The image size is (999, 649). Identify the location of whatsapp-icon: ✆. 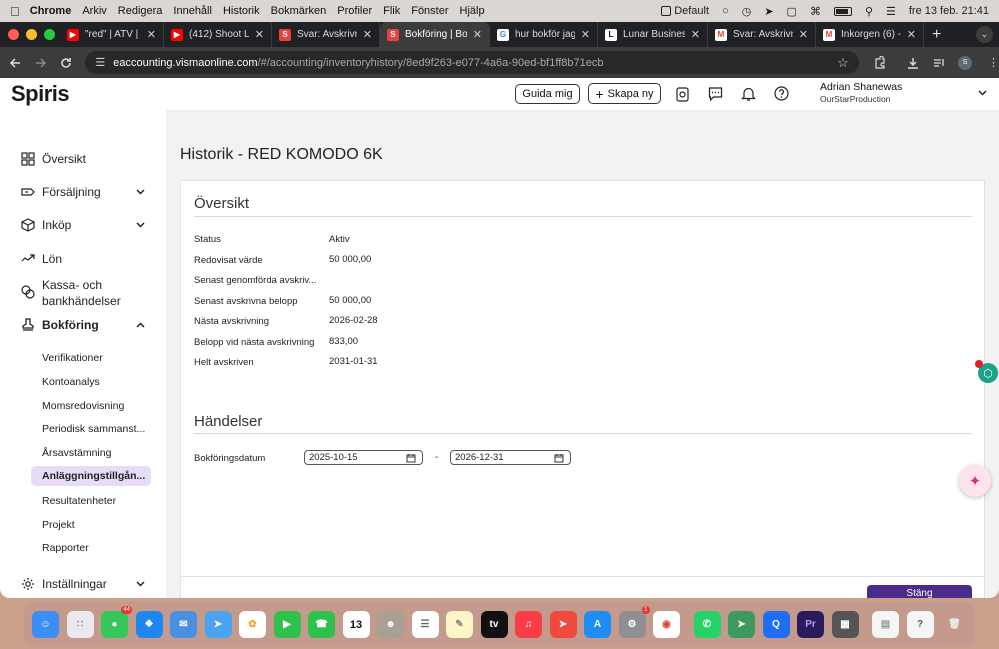
(707, 624).